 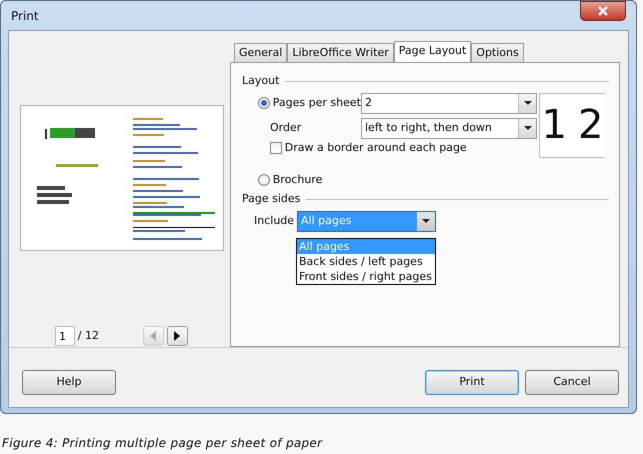 I want to click on close-button, so click(x=603, y=11).